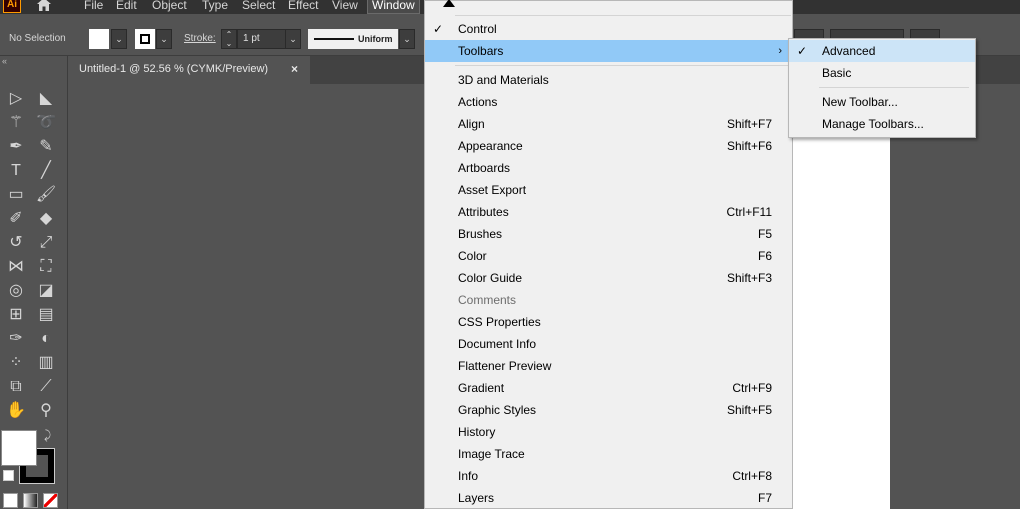  Describe the element at coordinates (764, 234) in the screenshot. I see `menu-item-shortcut: F5` at that location.